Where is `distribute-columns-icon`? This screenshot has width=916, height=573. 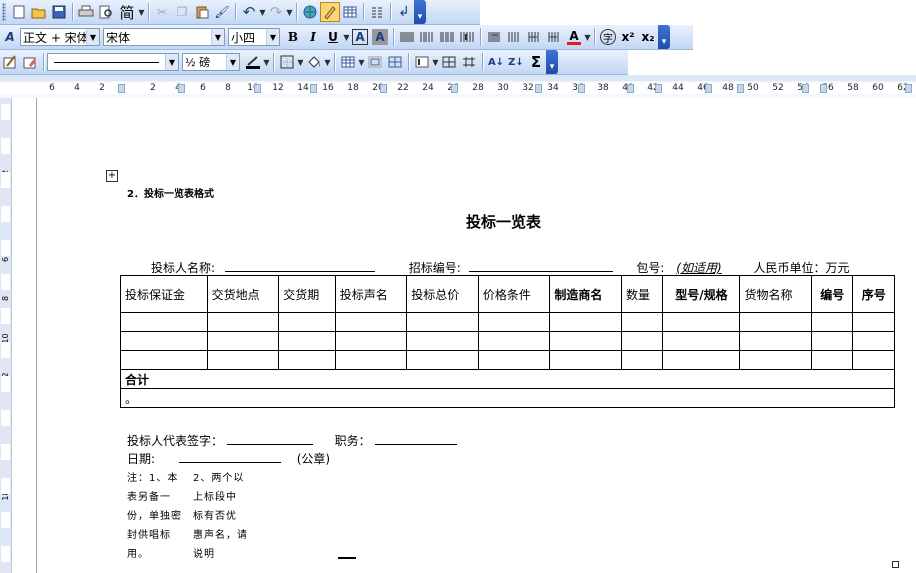 distribute-columns-icon is located at coordinates (469, 62).